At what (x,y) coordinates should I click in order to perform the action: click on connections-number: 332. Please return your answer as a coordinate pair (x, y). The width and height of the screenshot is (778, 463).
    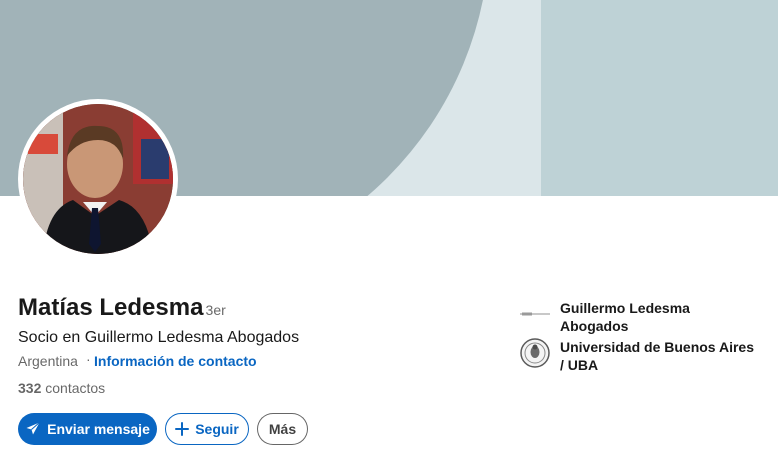
    Looking at the image, I should click on (30, 388).